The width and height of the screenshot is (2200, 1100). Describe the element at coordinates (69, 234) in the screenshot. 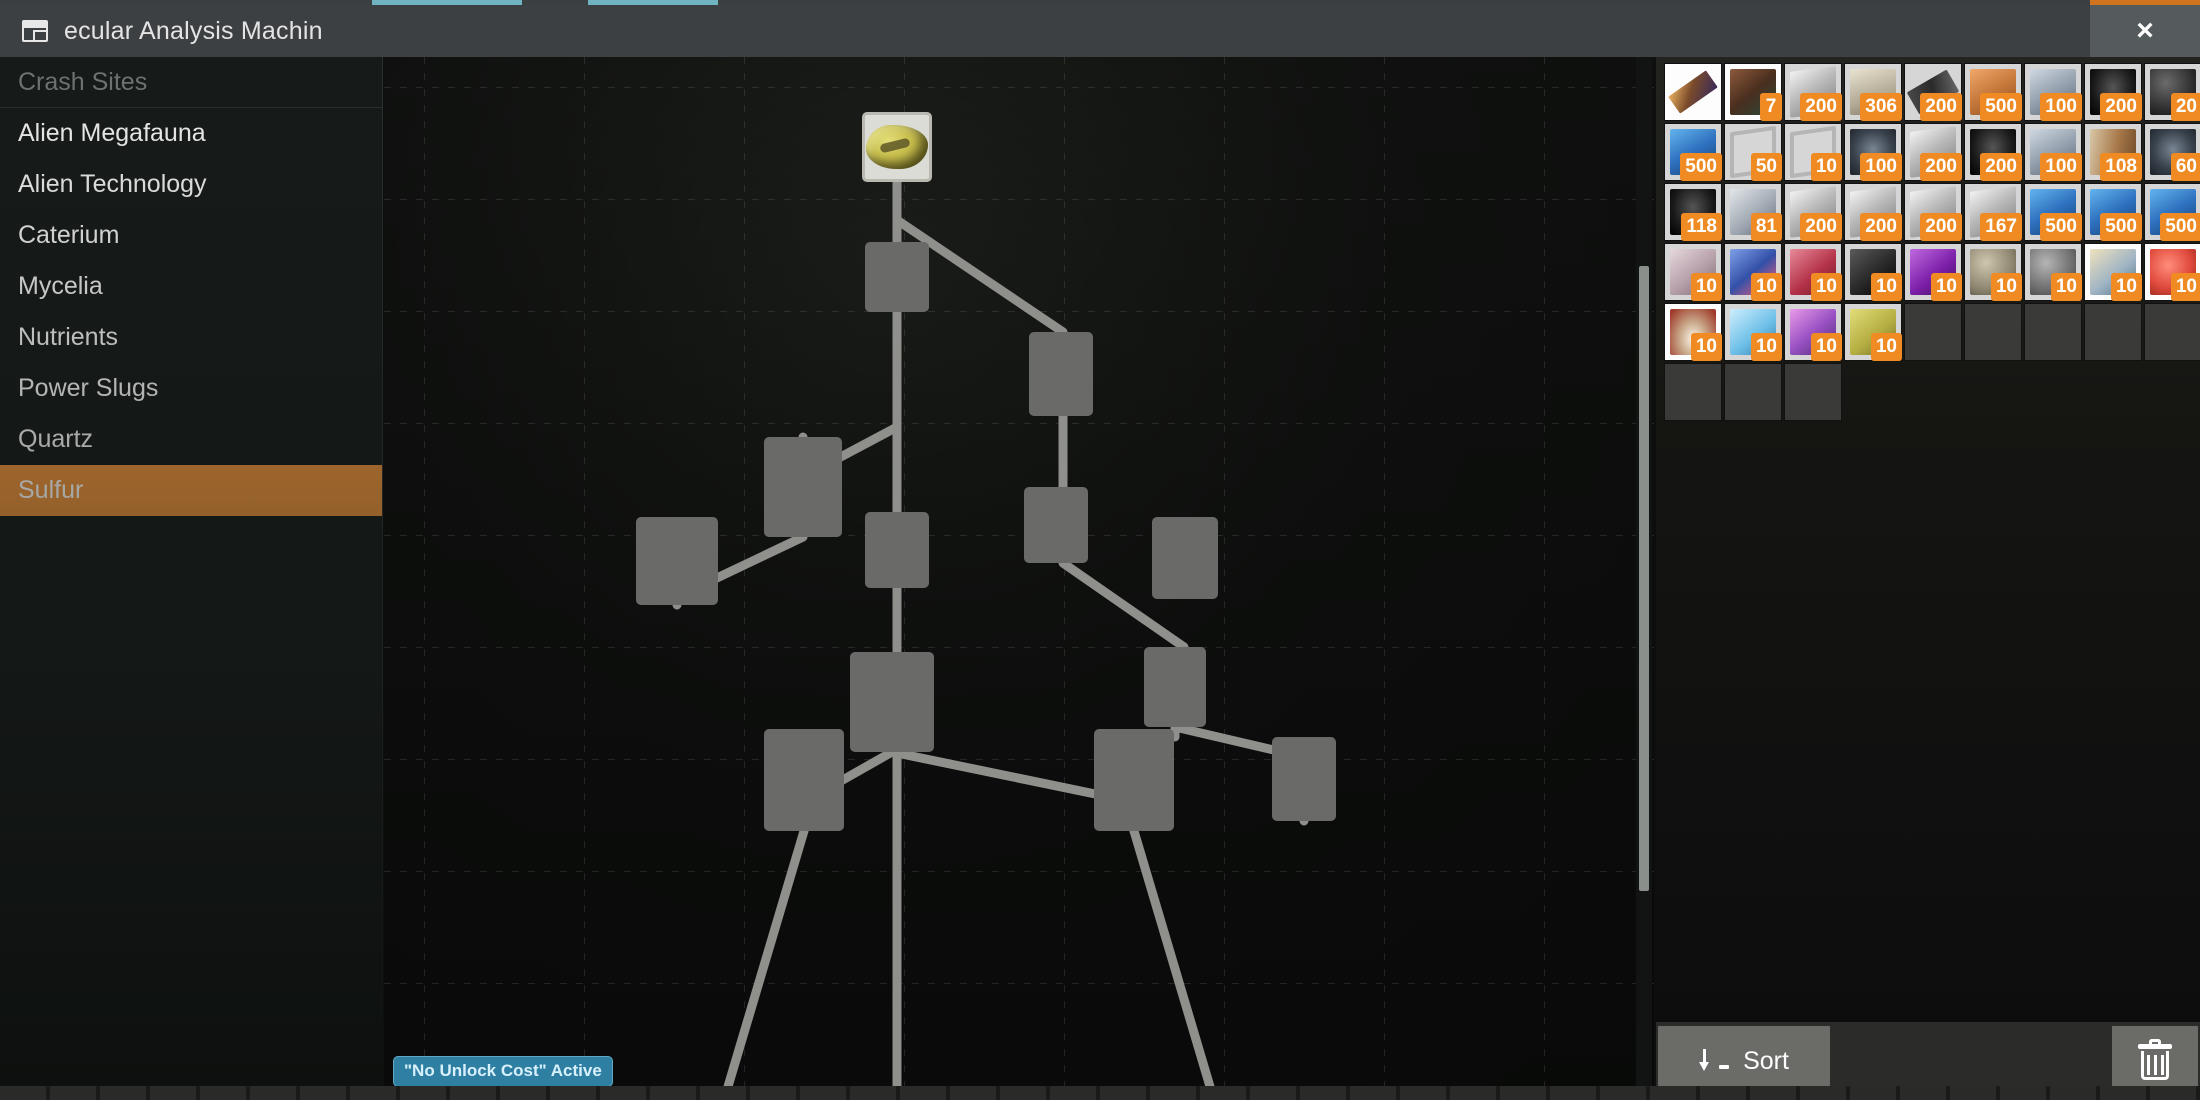

I see `sidebar-item-label: Caterium` at that location.